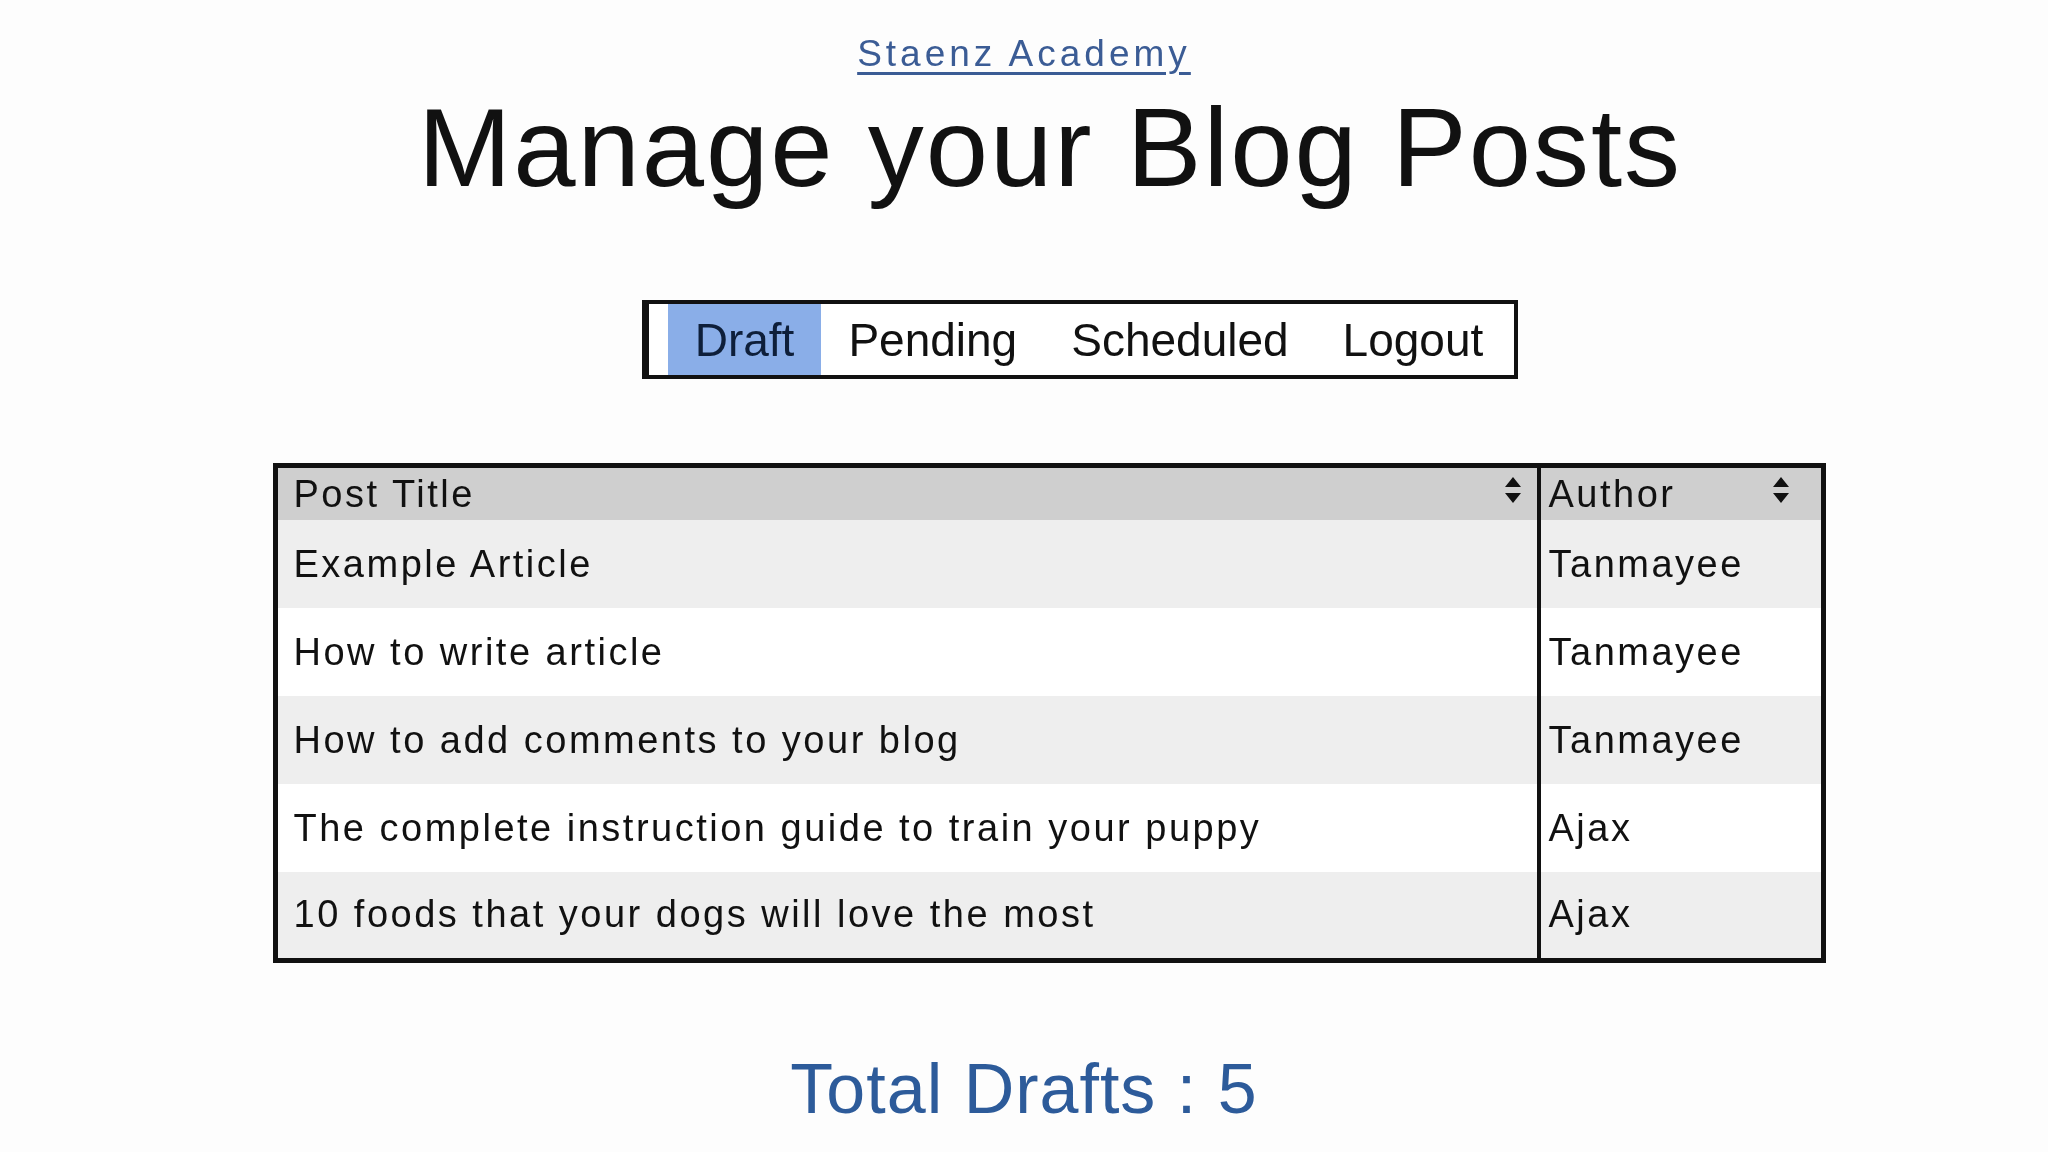 The height and width of the screenshot is (1152, 2048). What do you see at coordinates (384, 494) in the screenshot?
I see `column-title: Post Title` at bounding box center [384, 494].